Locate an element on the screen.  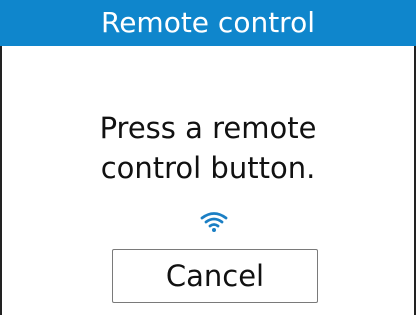
dialog-title-bar: Remote control is located at coordinates (208, 23).